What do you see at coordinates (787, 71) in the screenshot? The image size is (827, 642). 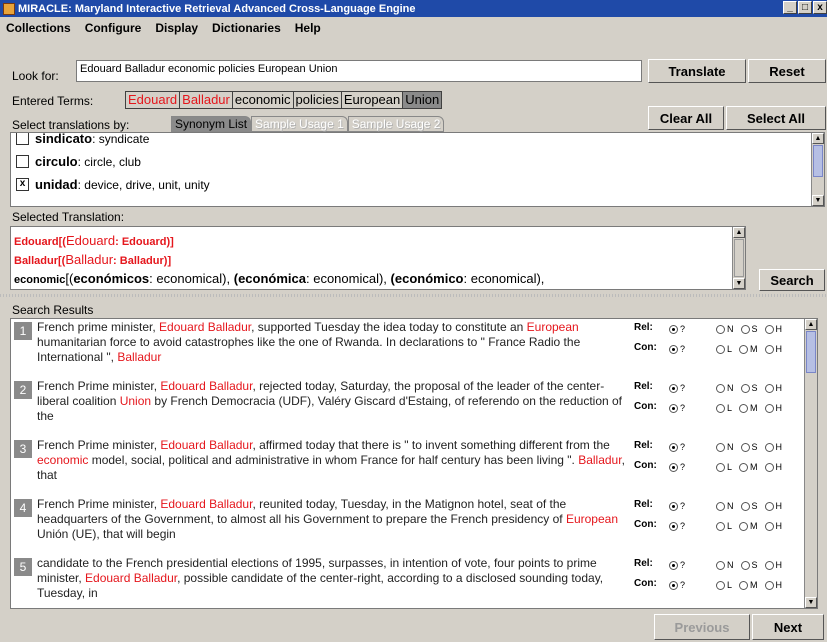 I see `reset-button: Reset` at bounding box center [787, 71].